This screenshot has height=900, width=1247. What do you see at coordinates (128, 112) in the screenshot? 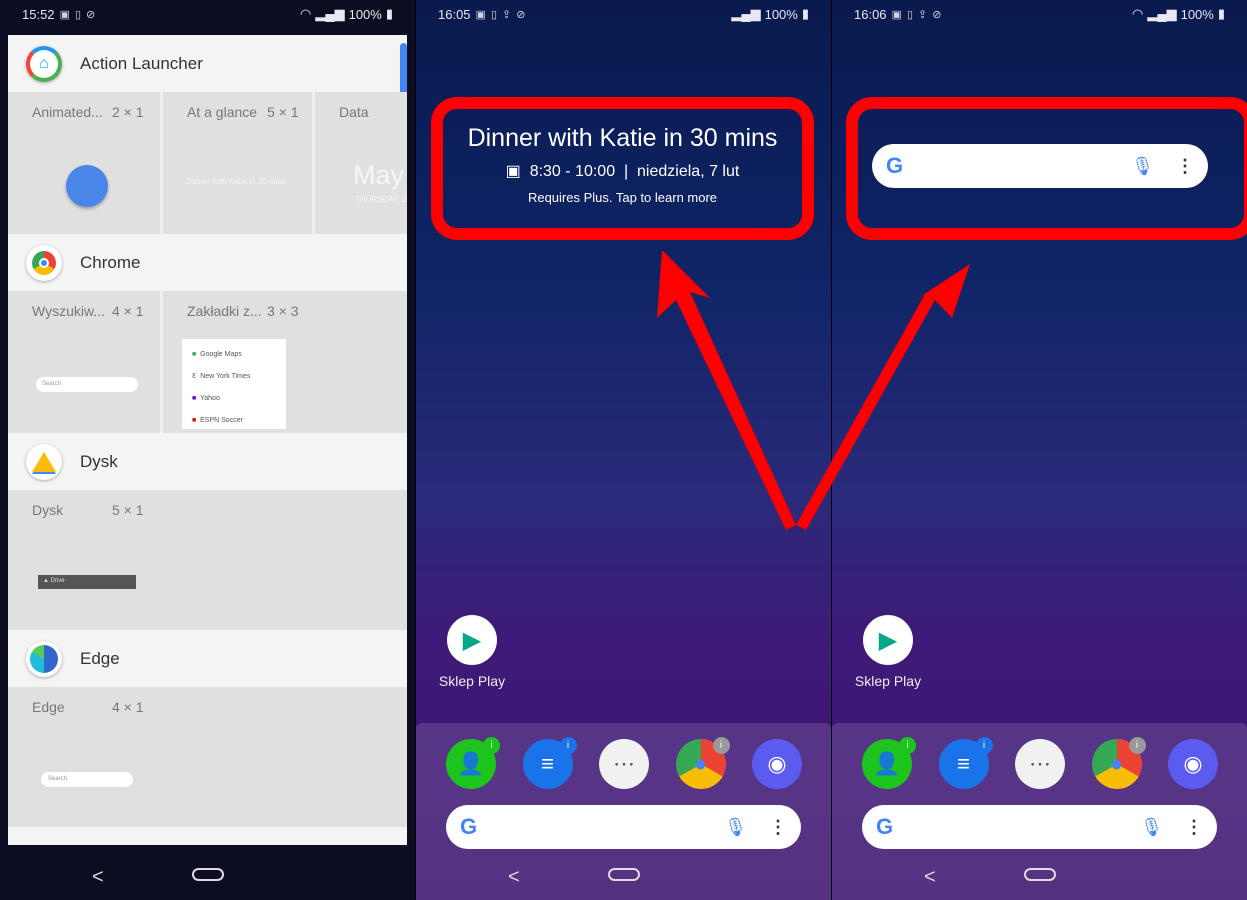
I see `widget-size: 2 × 1` at bounding box center [128, 112].